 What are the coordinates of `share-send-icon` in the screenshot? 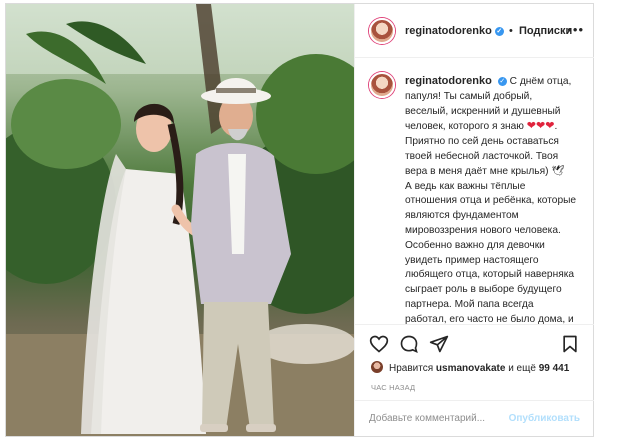 It's located at (439, 344).